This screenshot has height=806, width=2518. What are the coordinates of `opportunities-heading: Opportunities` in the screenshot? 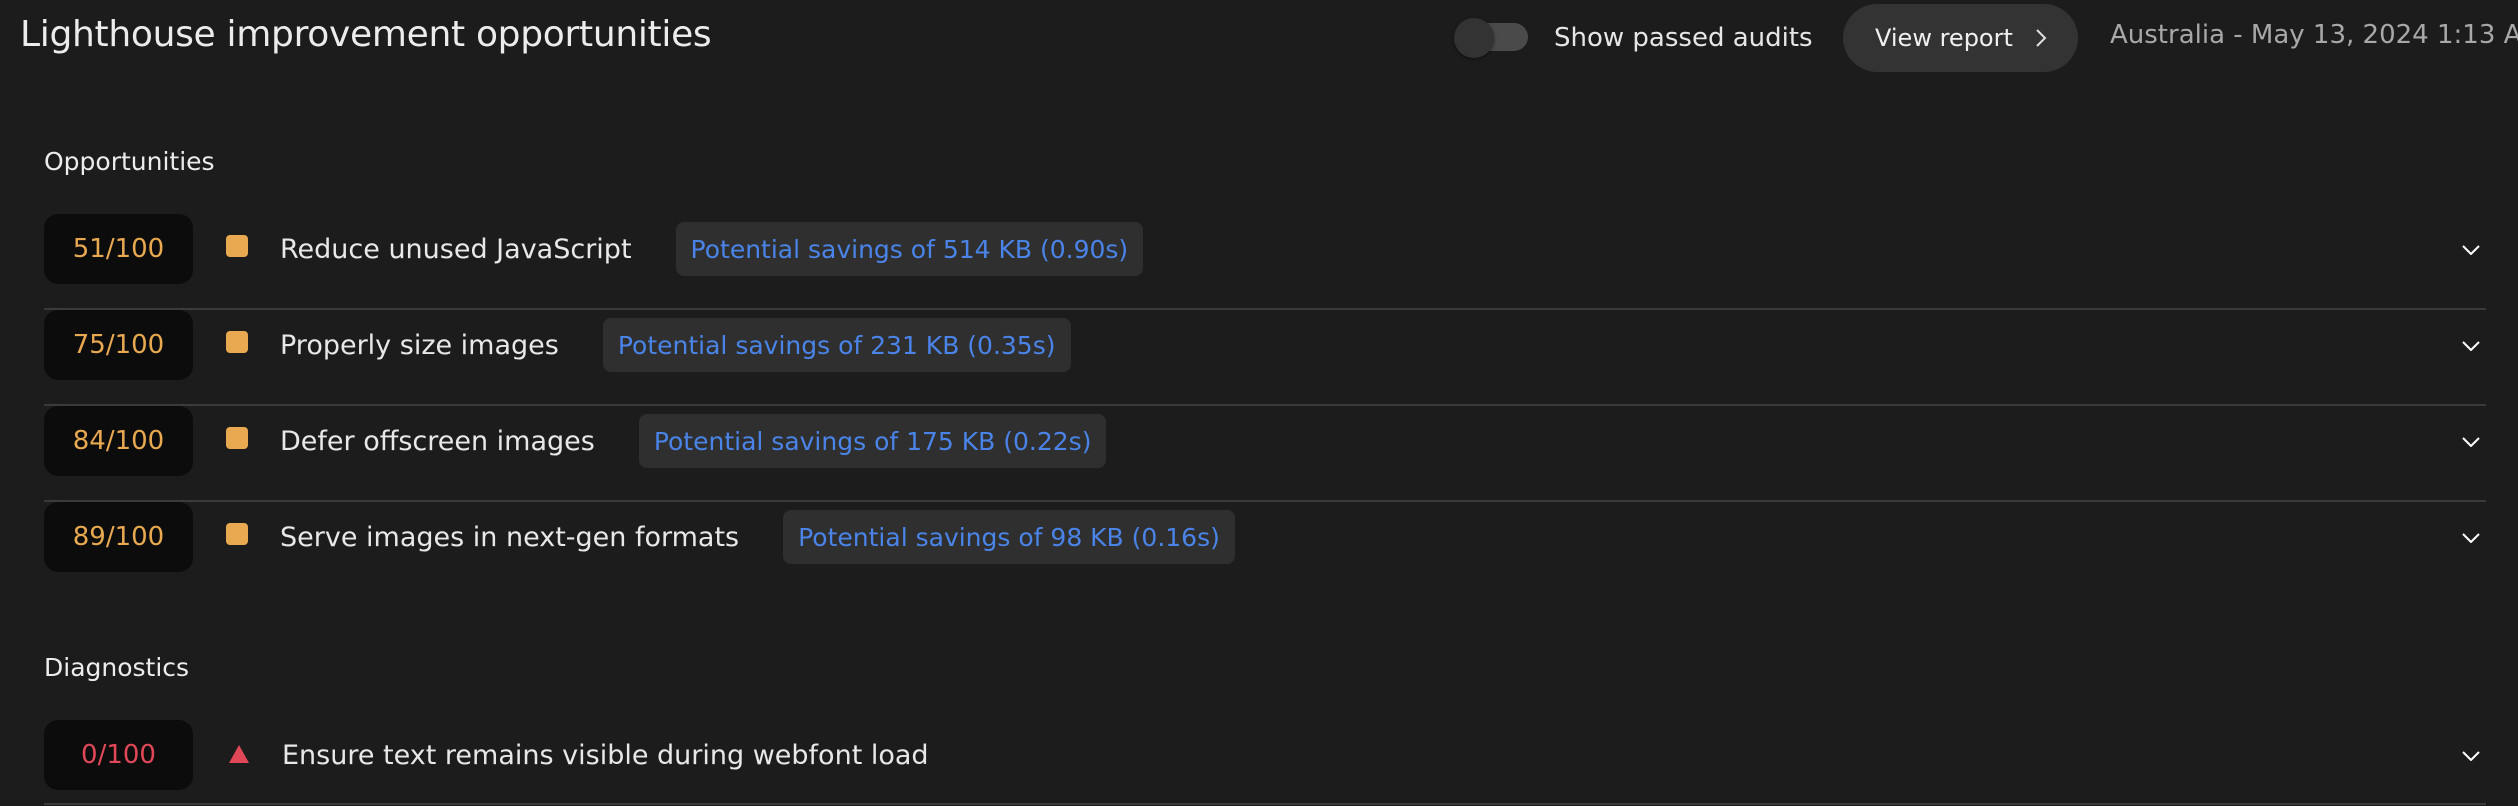 It's located at (129, 161).